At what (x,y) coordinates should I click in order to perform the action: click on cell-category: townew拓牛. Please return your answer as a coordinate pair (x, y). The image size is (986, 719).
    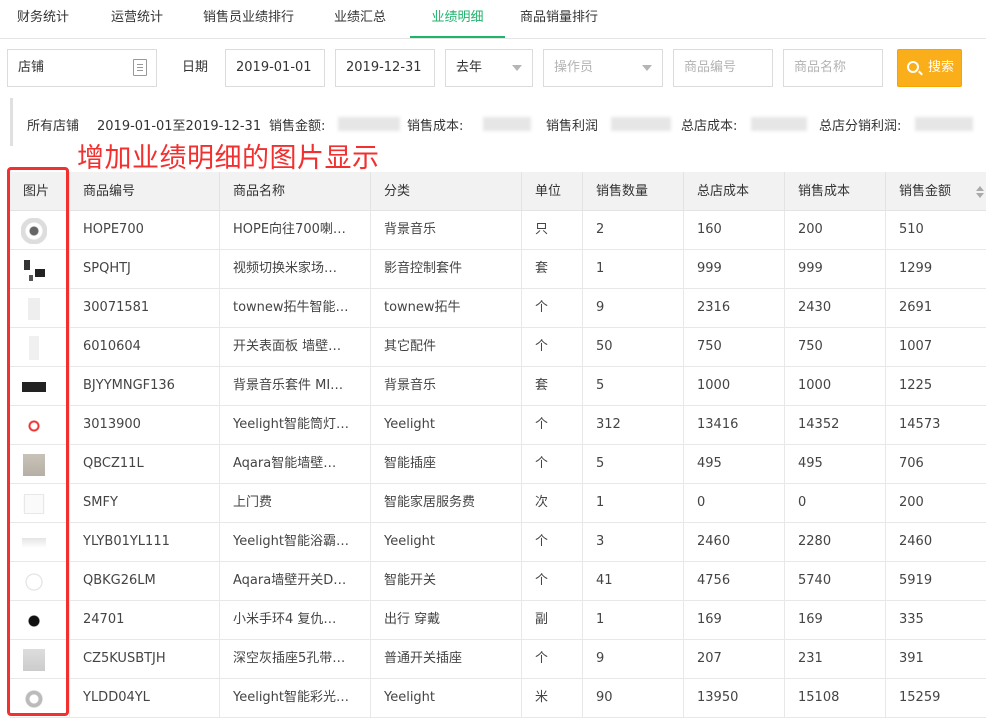
    Looking at the image, I should click on (446, 308).